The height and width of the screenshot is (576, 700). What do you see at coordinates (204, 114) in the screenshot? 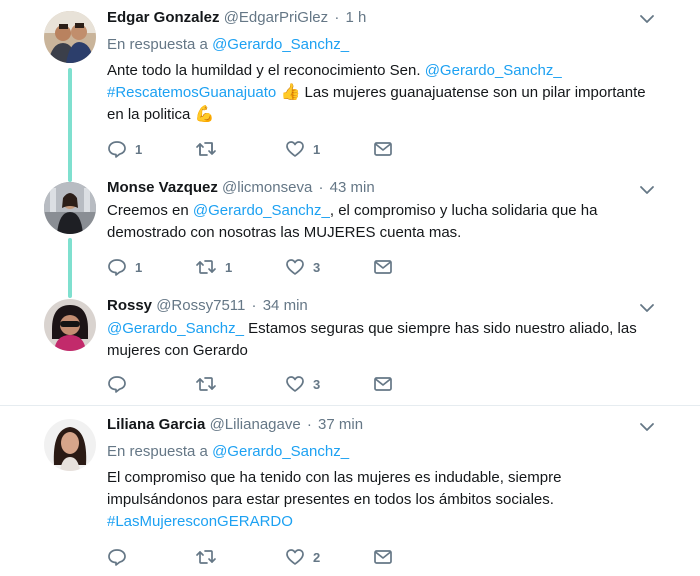
I see `flexed-biceps-emoji: 💪` at bounding box center [204, 114].